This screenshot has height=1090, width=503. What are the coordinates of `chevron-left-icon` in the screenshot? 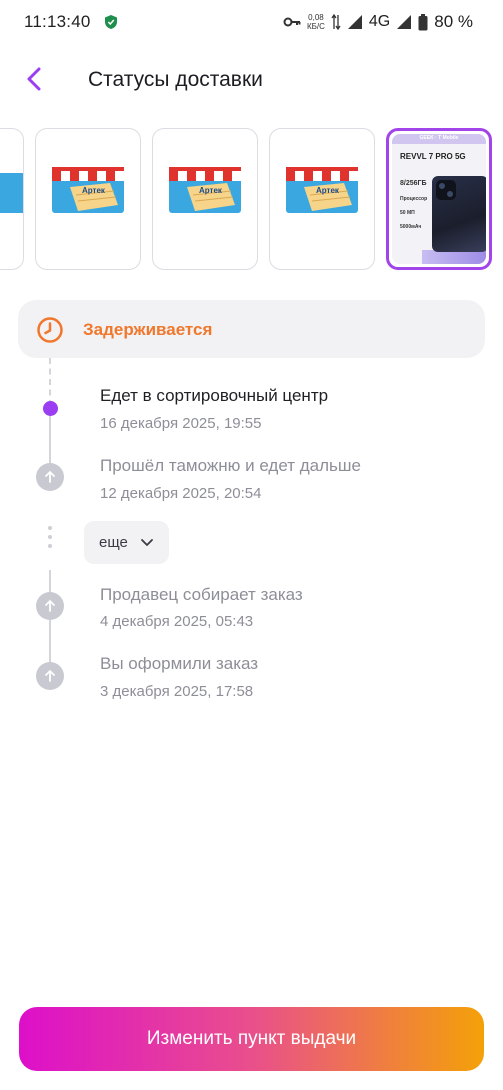 It's located at (35, 79).